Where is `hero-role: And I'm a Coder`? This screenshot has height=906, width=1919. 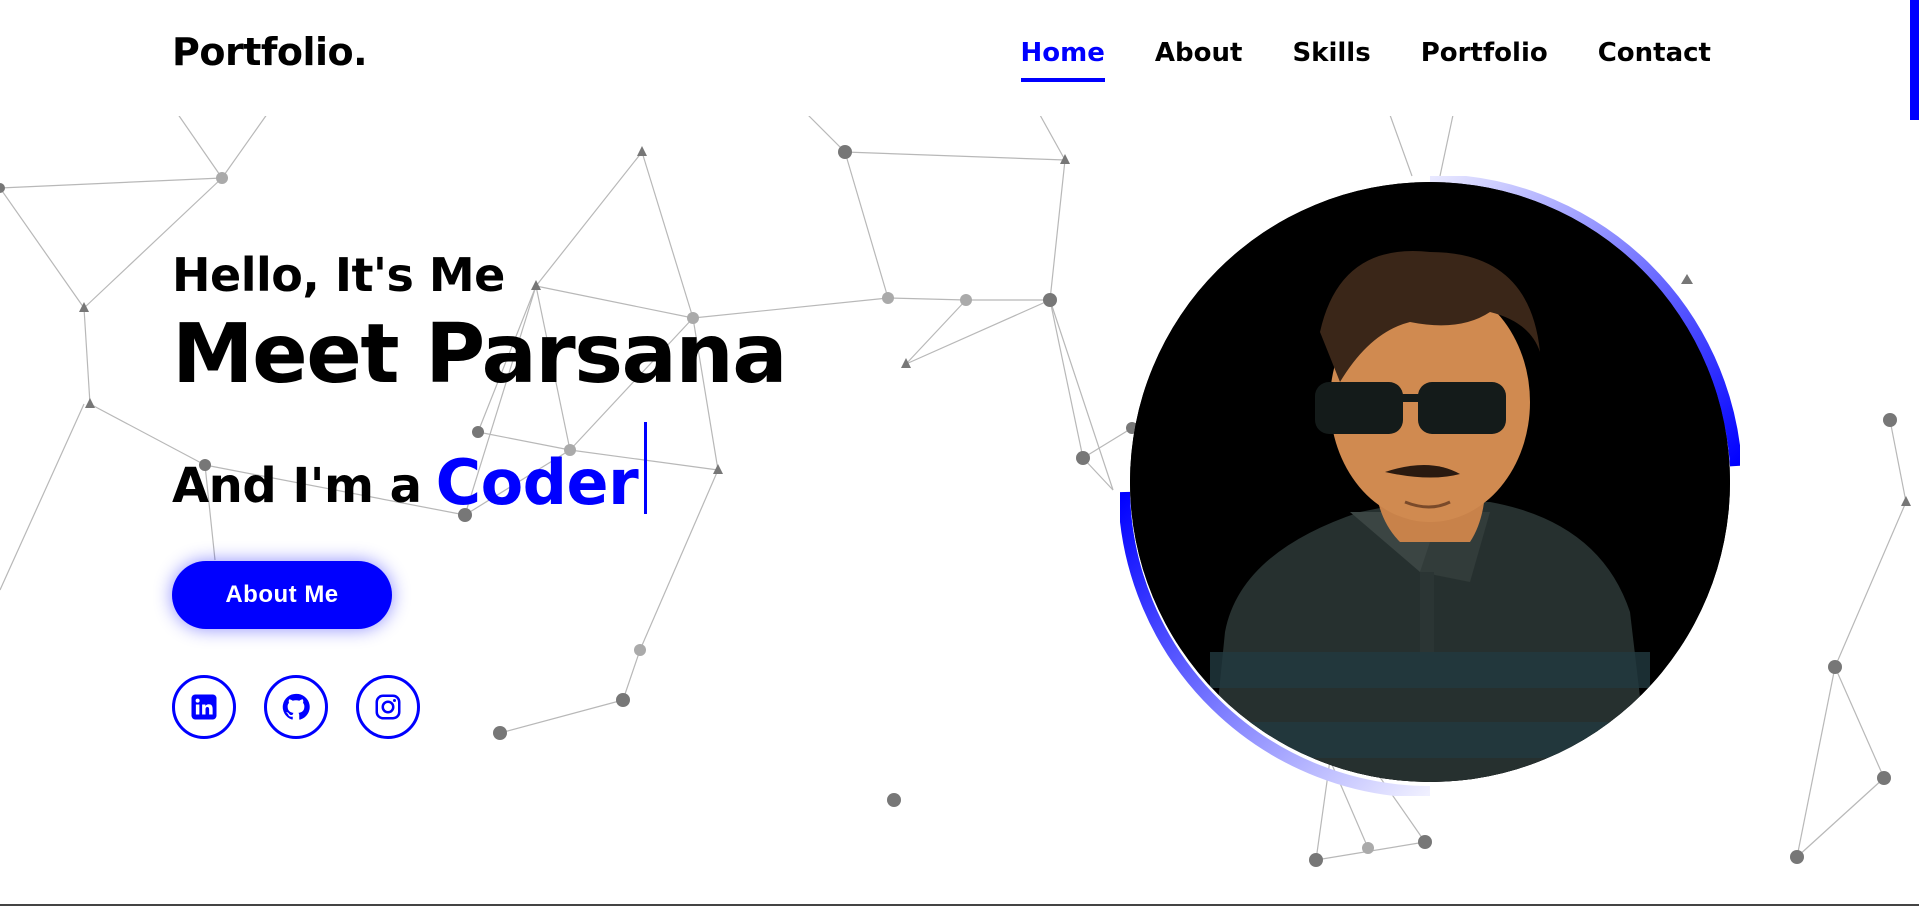 hero-role: And I'm a Coder is located at coordinates (479, 471).